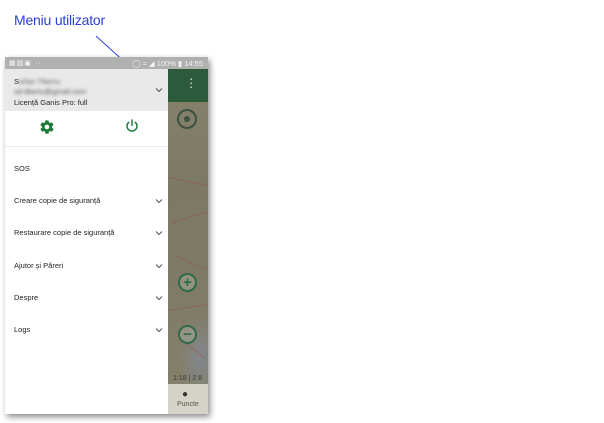  I want to click on battery-percent: 100%, so click(166, 63).